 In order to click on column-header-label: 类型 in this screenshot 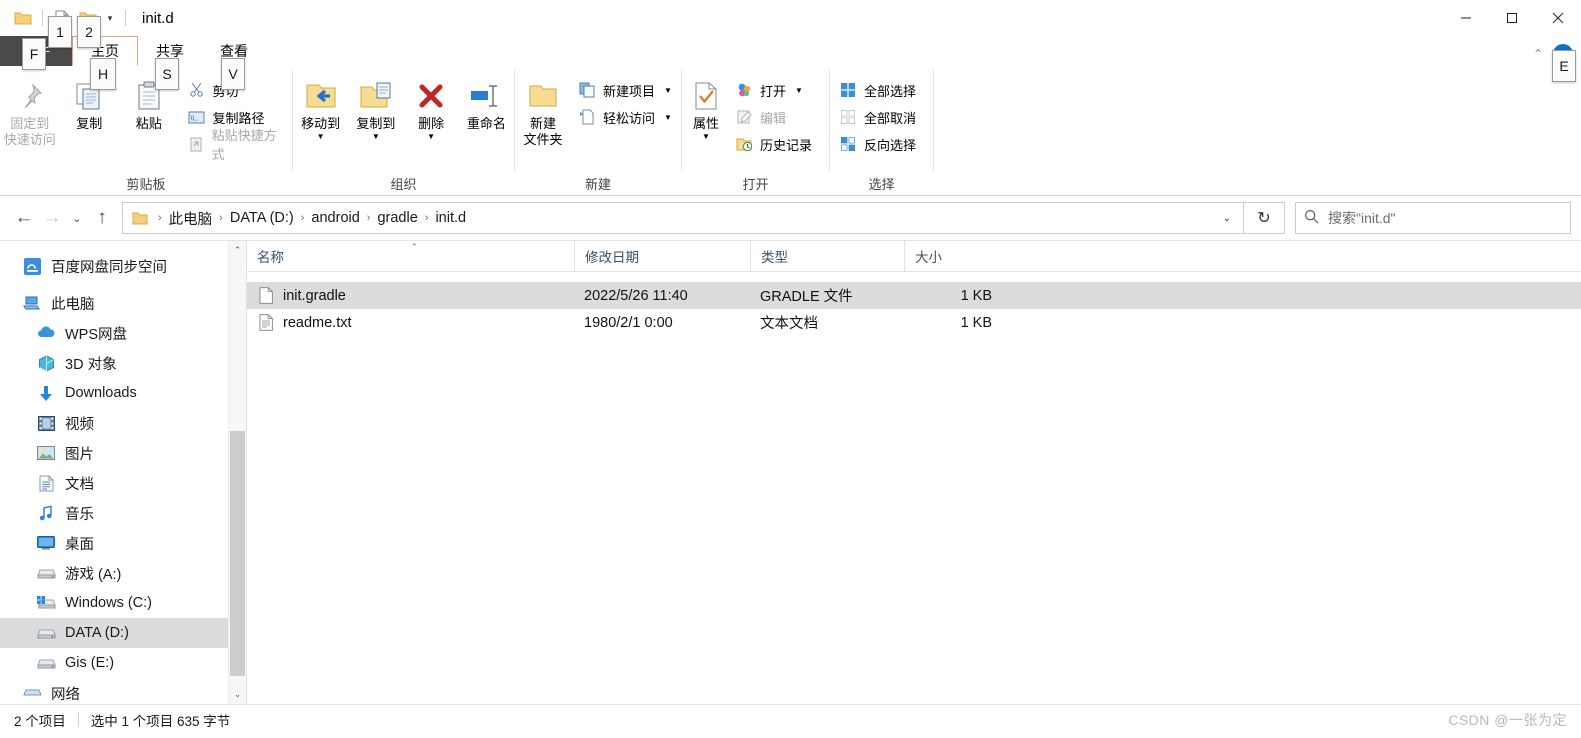, I will do `click(774, 257)`.